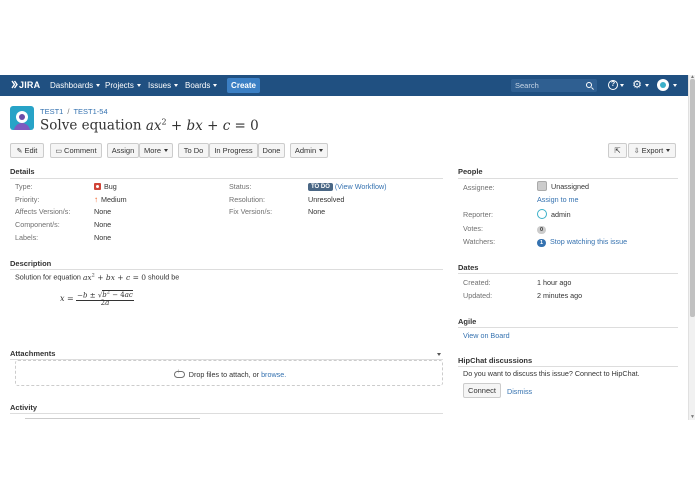 This screenshot has width=695, height=494. I want to click on share-button: ⇱, so click(617, 150).